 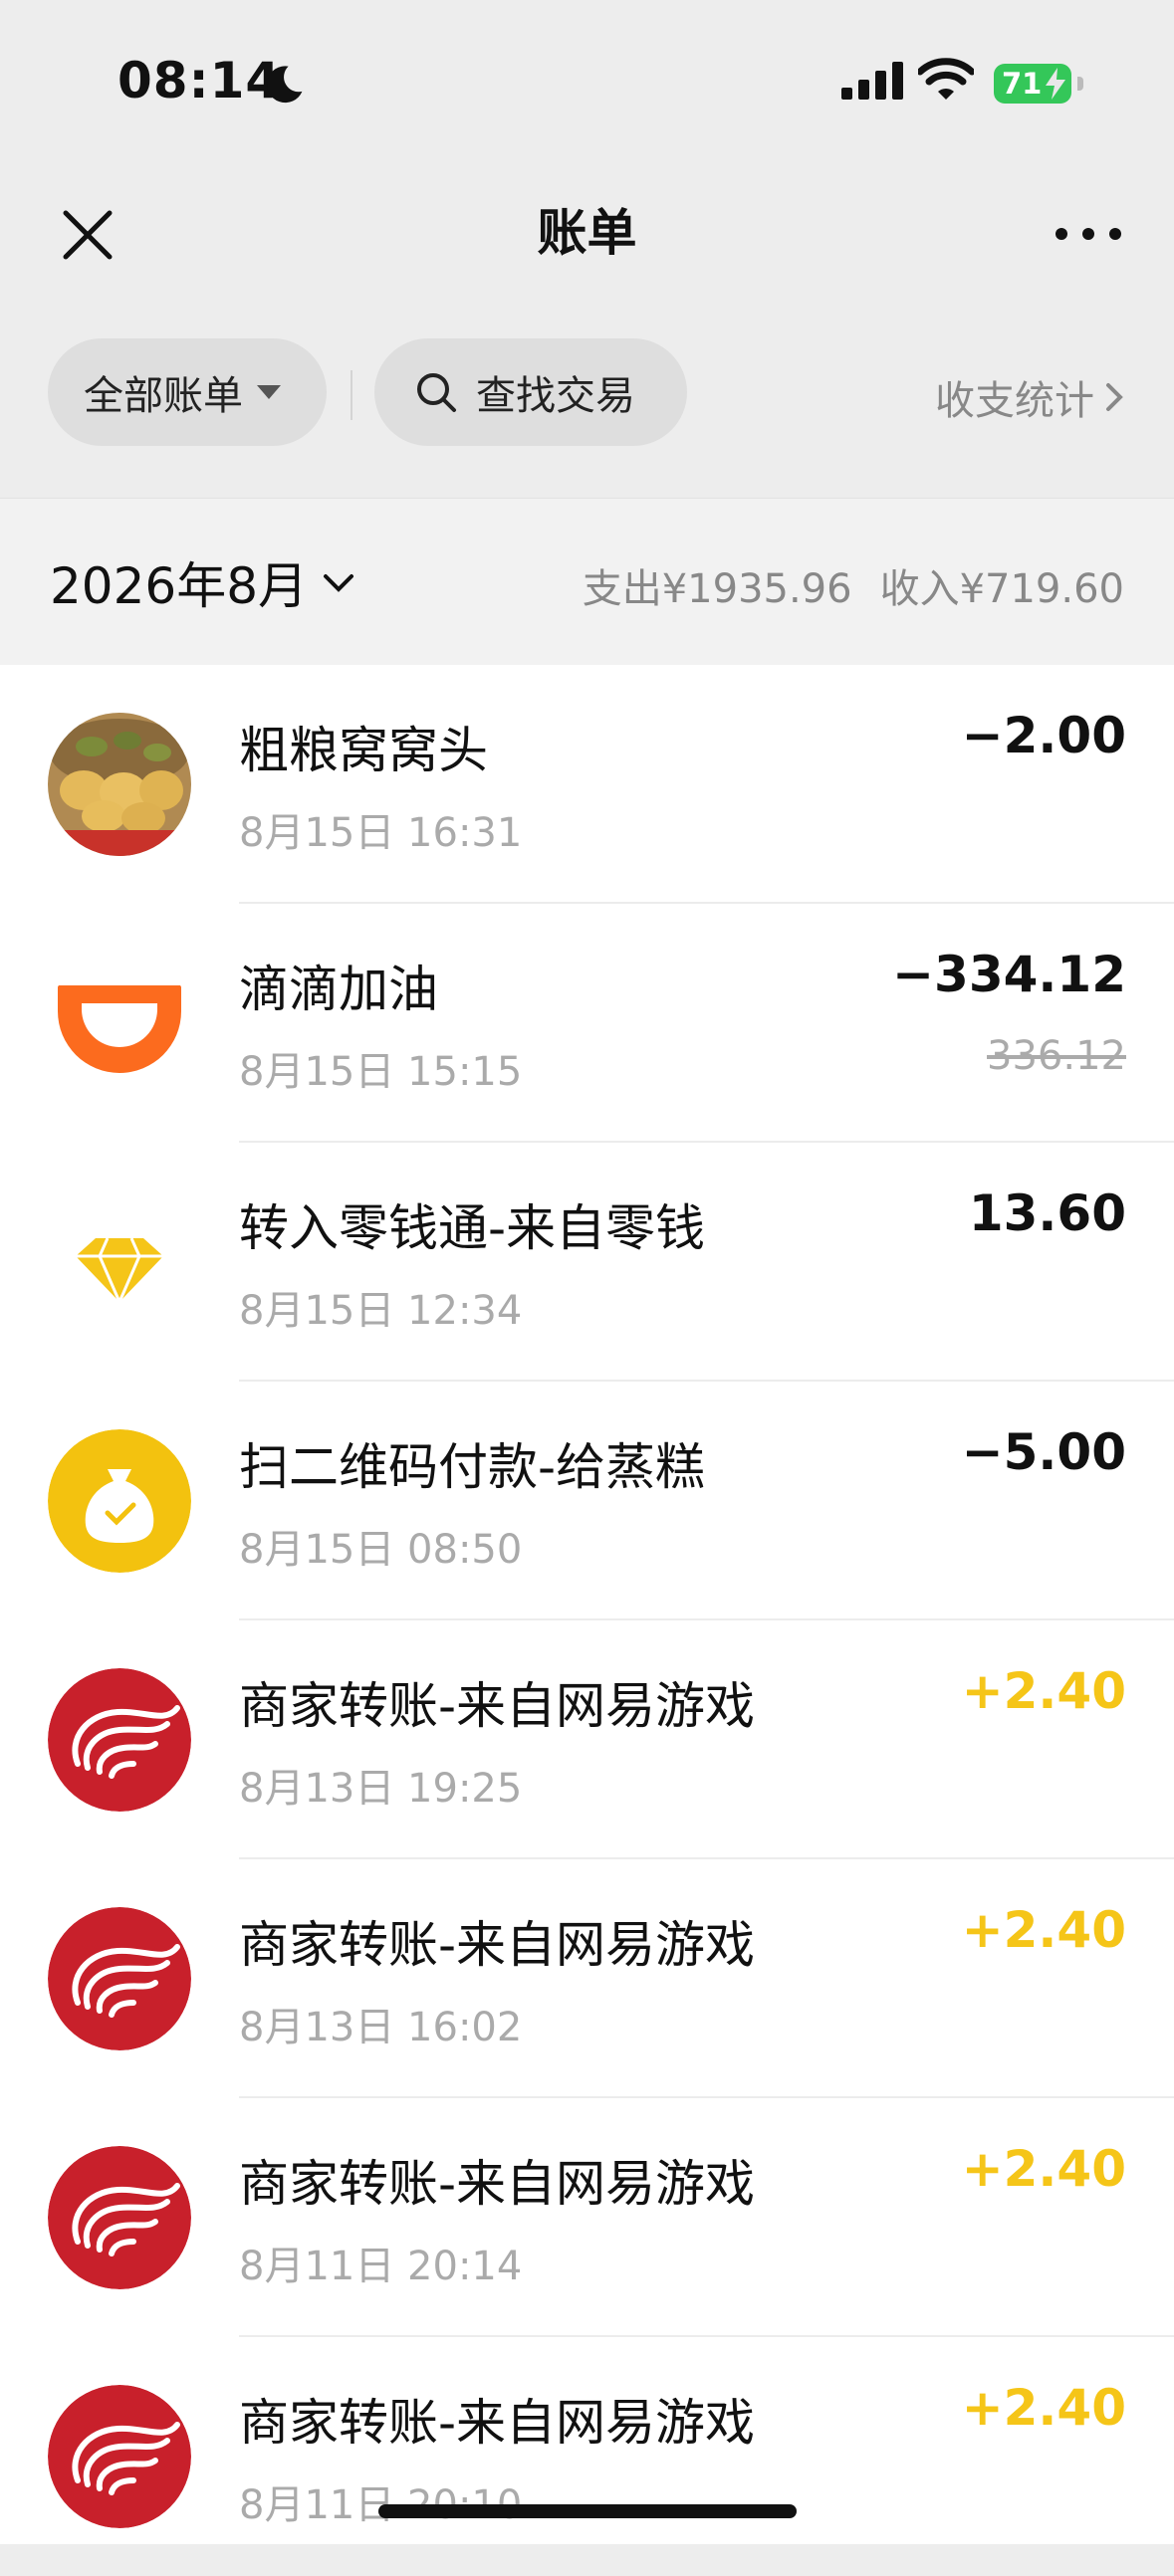 What do you see at coordinates (717, 589) in the screenshot?
I see `expense-total: 支出¥1935.96` at bounding box center [717, 589].